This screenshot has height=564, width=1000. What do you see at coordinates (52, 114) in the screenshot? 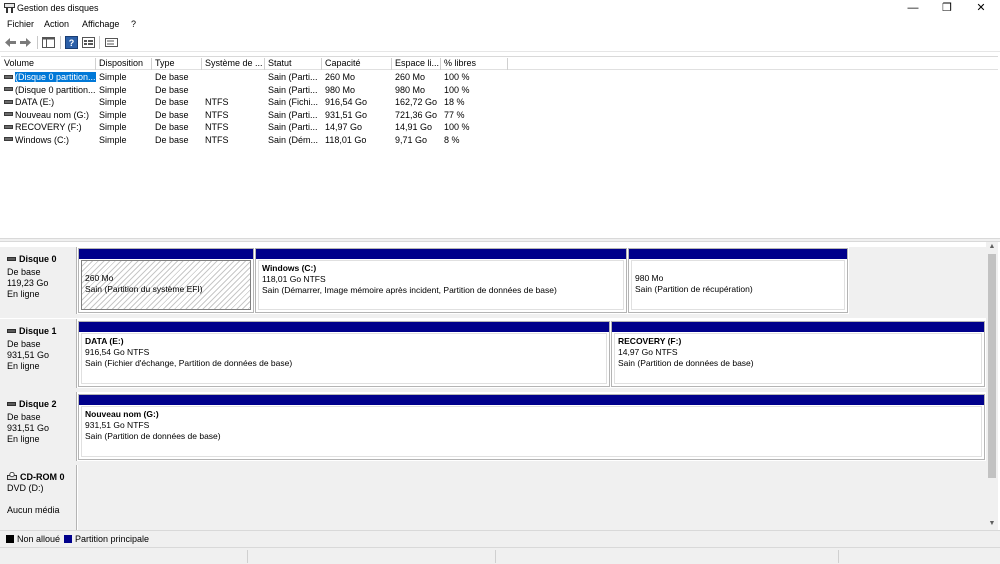
I see `volume-name: Nouveau nom (G:)` at bounding box center [52, 114].